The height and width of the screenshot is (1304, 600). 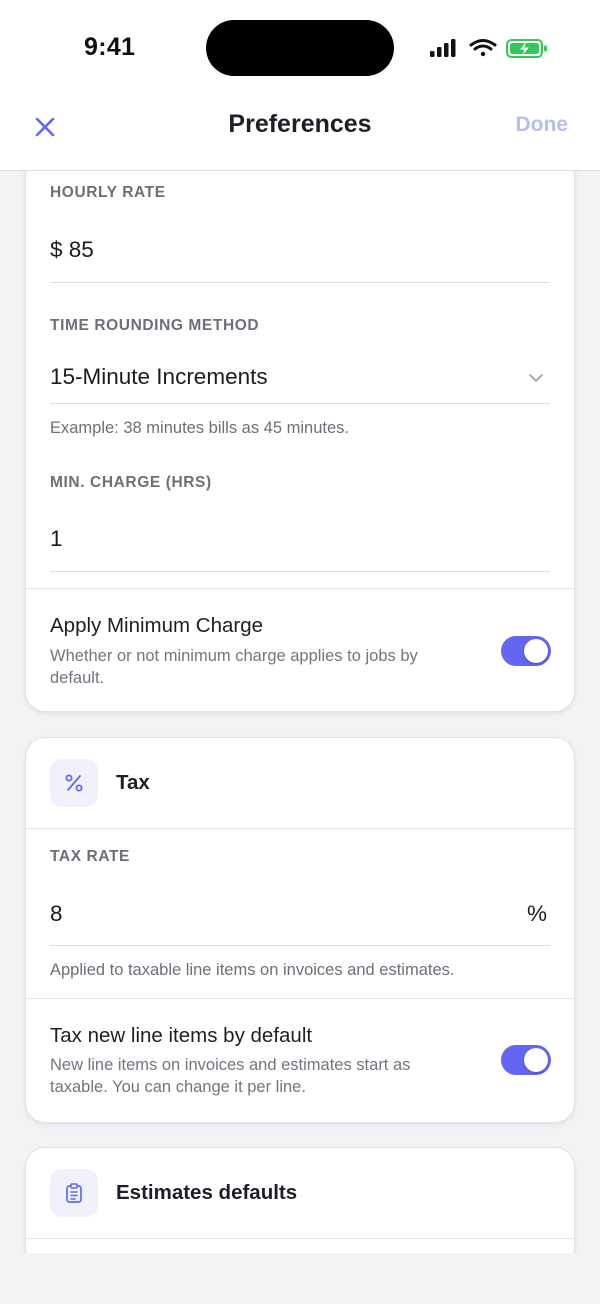 I want to click on estimates-card: Estimates defaults, so click(x=300, y=1200).